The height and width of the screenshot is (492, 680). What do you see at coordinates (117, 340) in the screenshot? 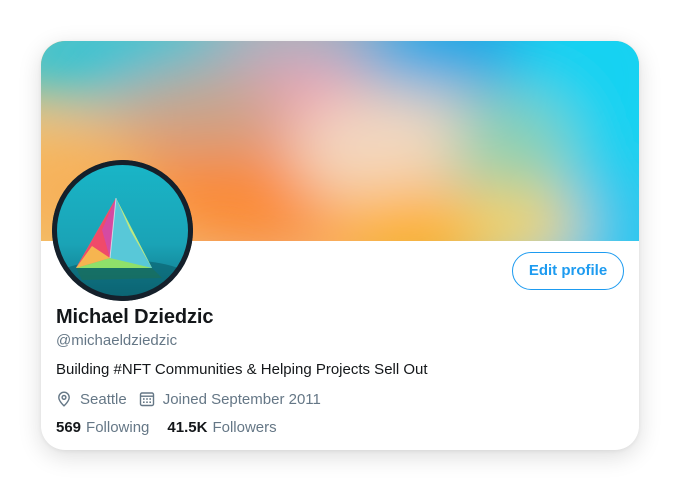
I see `profile-handle: @michaeldziedzic` at bounding box center [117, 340].